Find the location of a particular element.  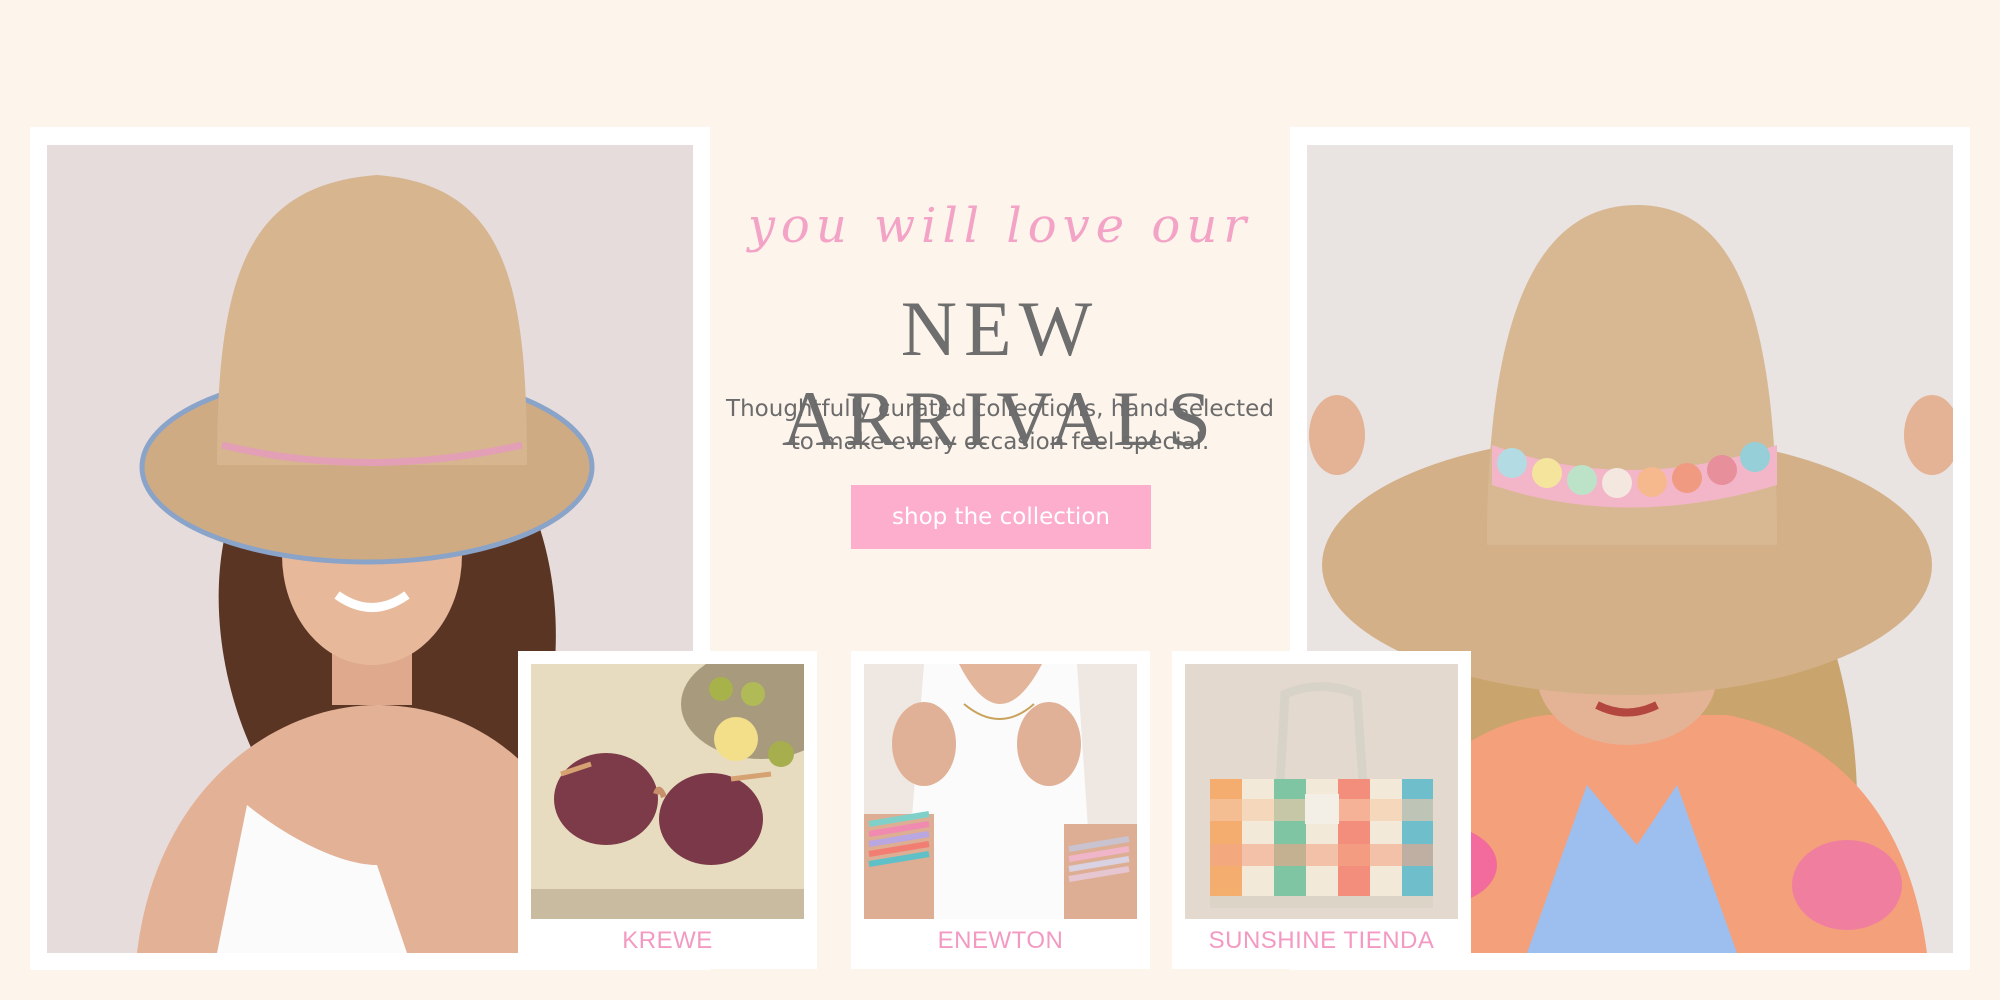

brand-label-sunshine-tienda: SUNSHINE TIENDA is located at coordinates (1321, 940).